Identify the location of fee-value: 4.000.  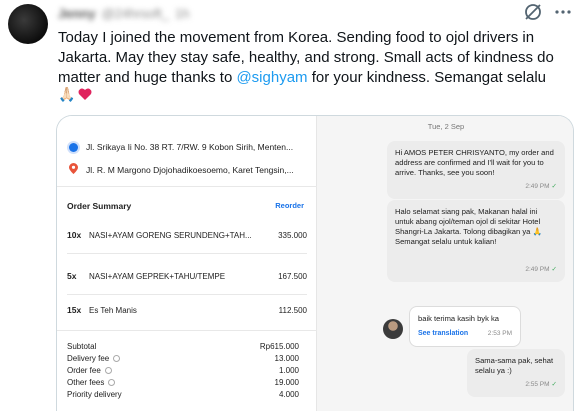
(288, 394).